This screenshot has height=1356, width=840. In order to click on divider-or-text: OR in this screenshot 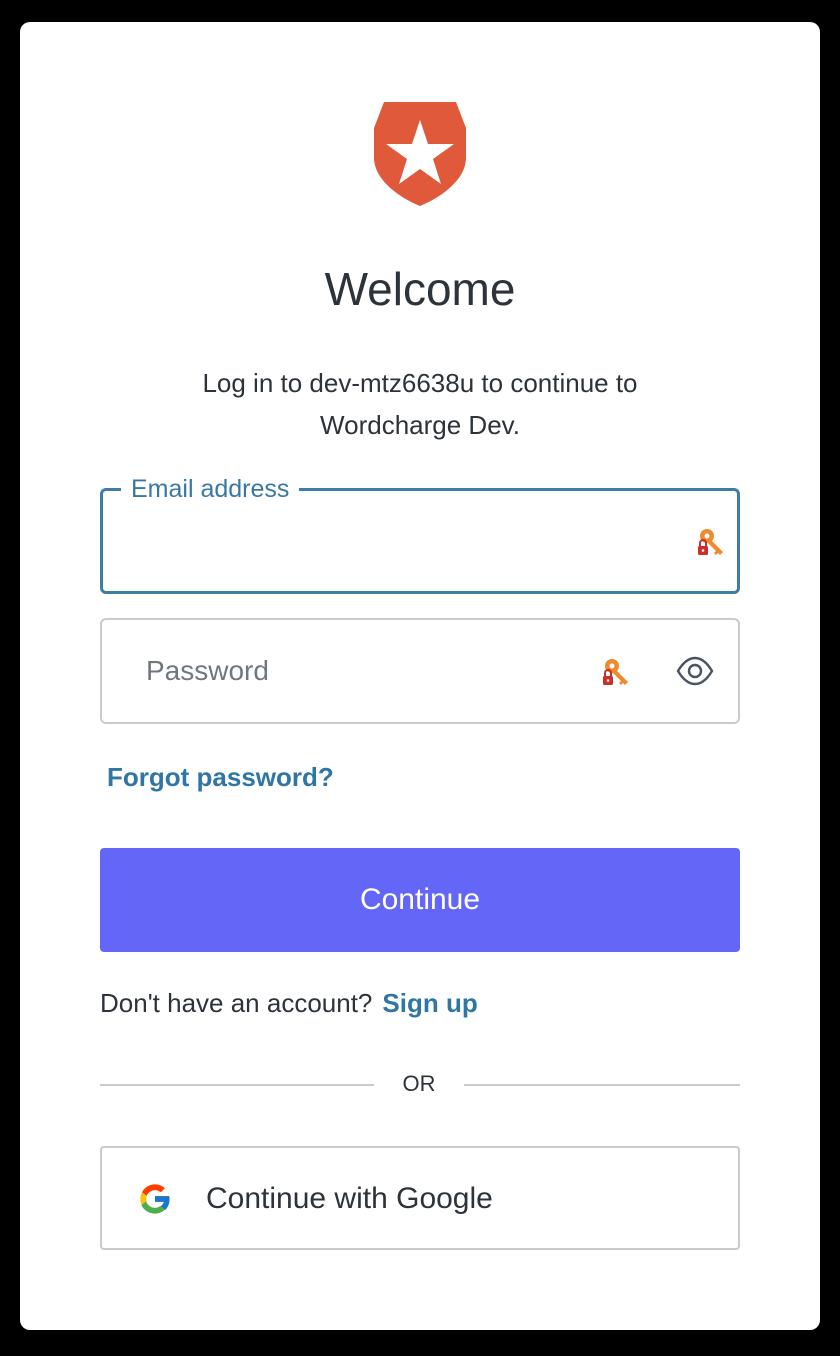, I will do `click(419, 1083)`.